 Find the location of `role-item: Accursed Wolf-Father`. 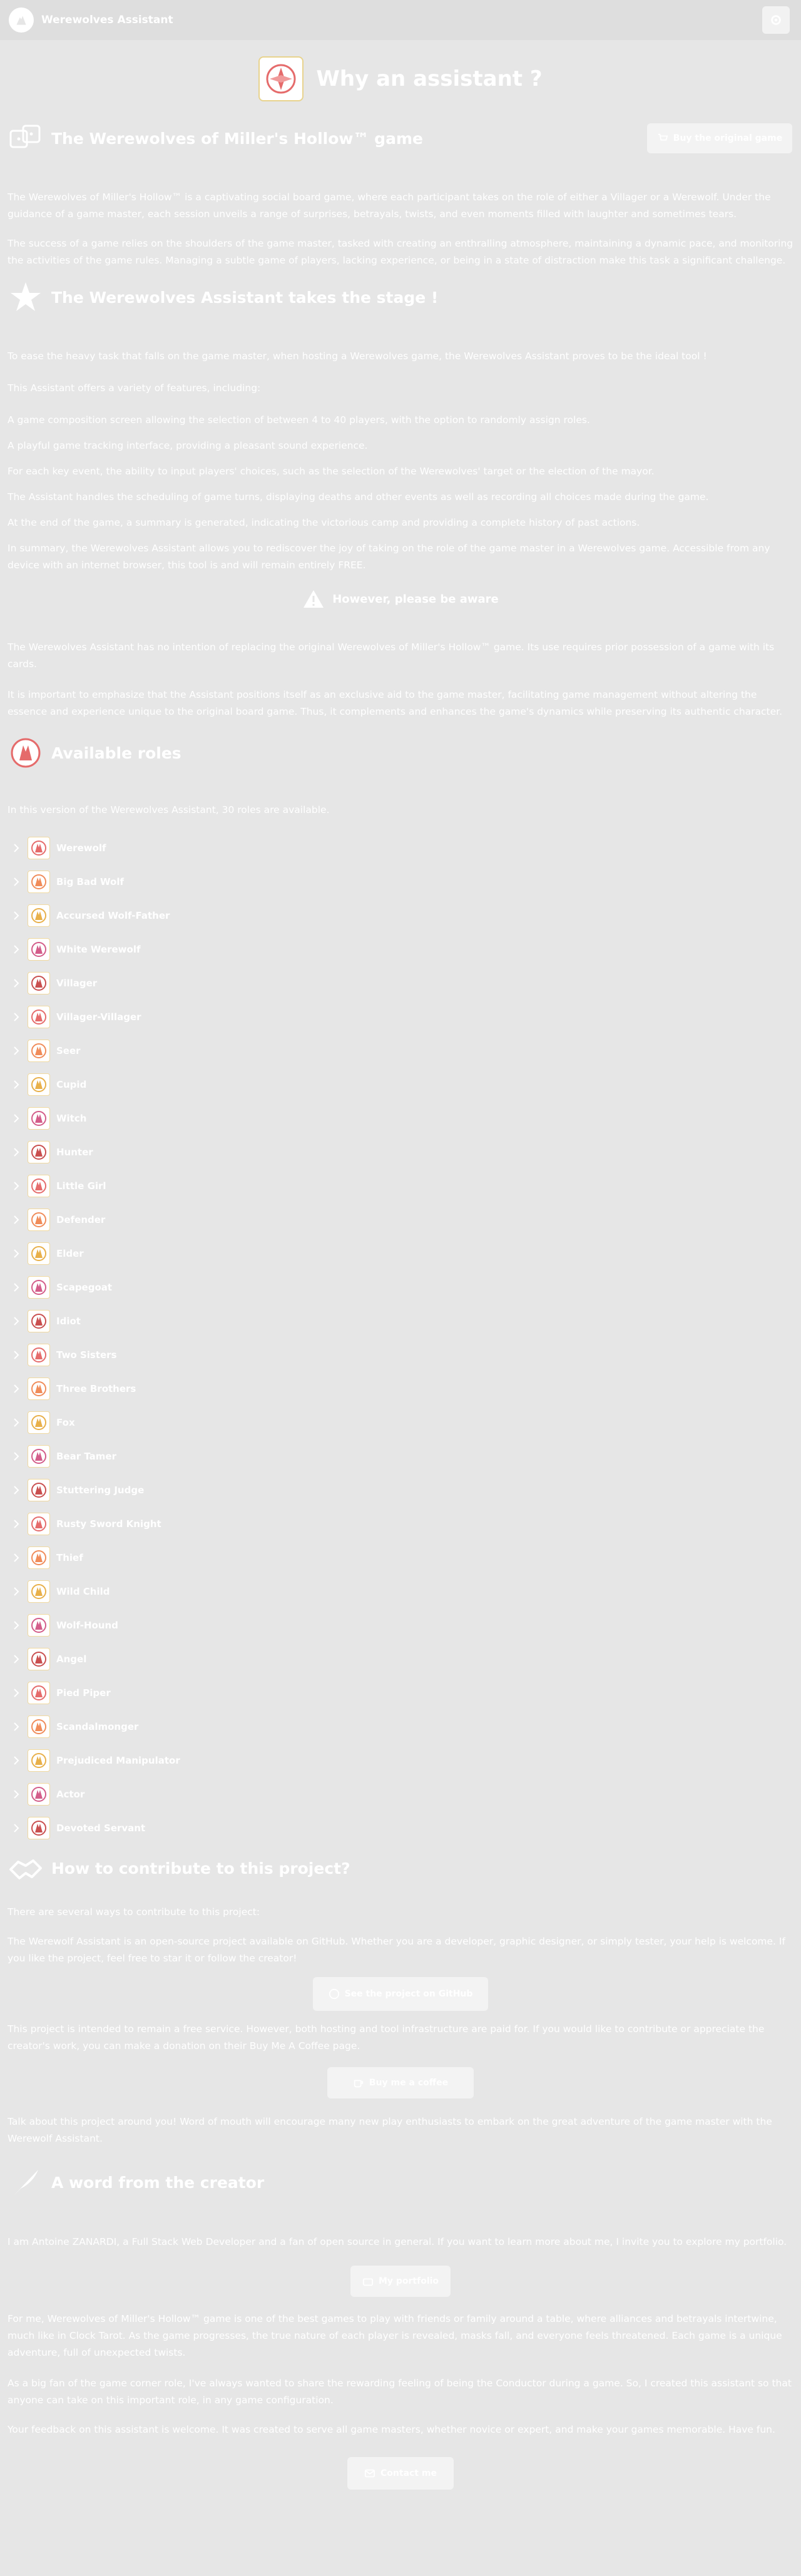

role-item: Accursed Wolf-Father is located at coordinates (405, 916).